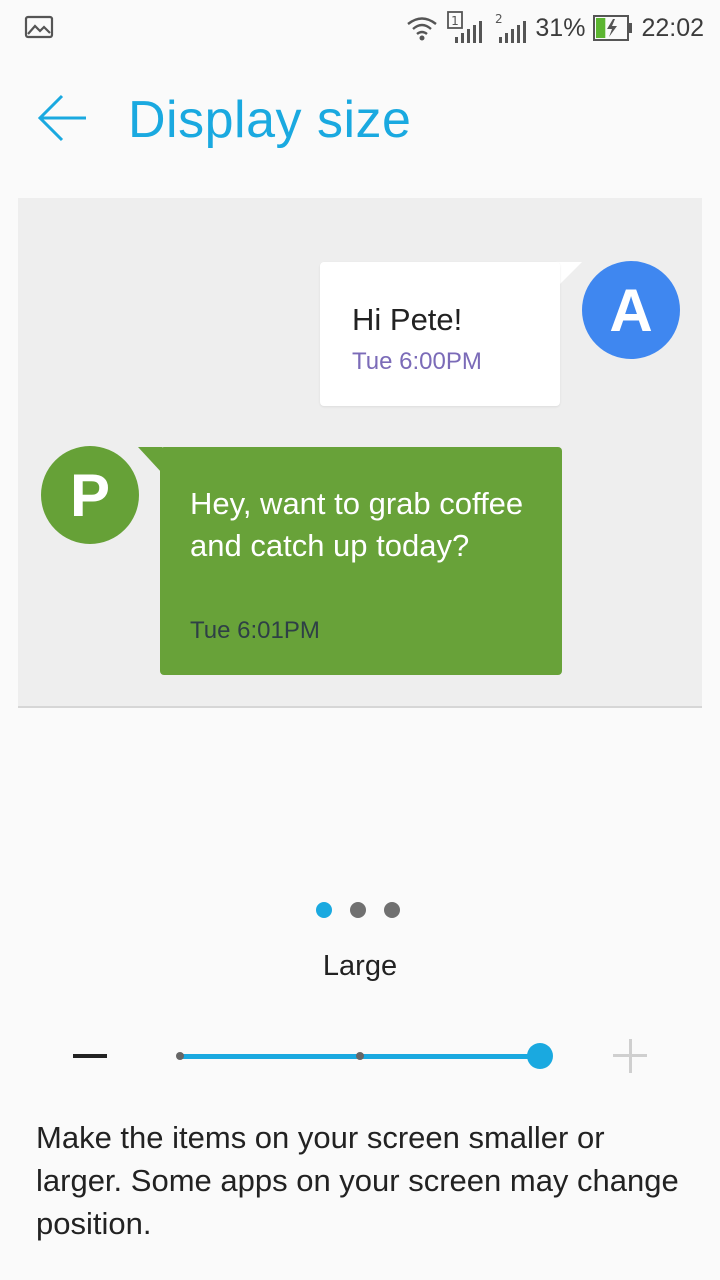 The width and height of the screenshot is (720, 1280). I want to click on display-size-slider, so click(361, 1056).